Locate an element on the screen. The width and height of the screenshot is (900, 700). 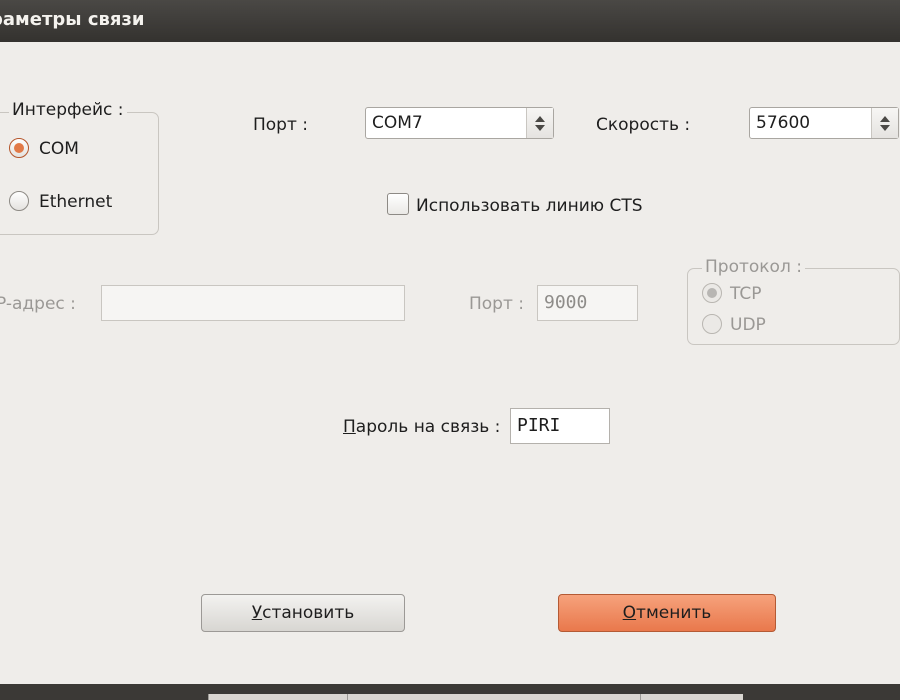
set-button-label: Установить is located at coordinates (303, 613).